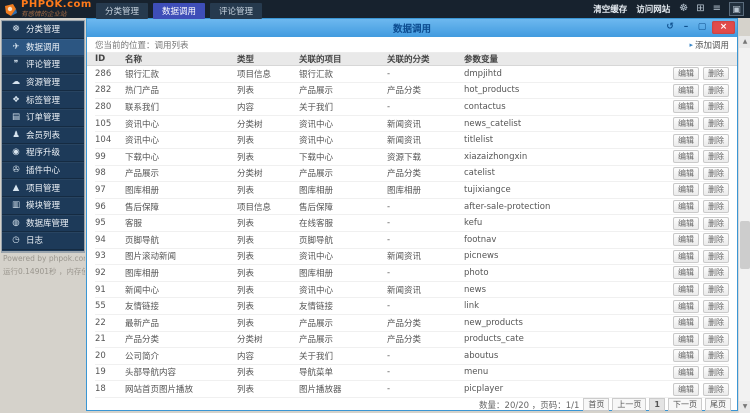 The height and width of the screenshot is (413, 750). What do you see at coordinates (700, 9) in the screenshot?
I see `modules-grid-icon: ⊞` at bounding box center [700, 9].